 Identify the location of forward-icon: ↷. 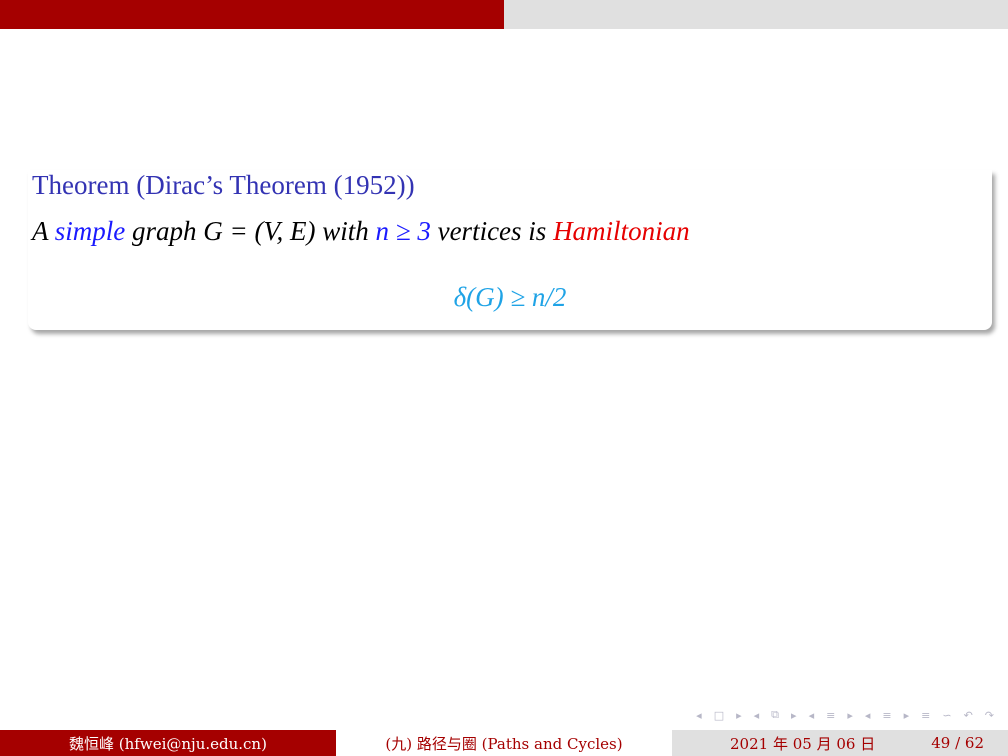
(989, 715).